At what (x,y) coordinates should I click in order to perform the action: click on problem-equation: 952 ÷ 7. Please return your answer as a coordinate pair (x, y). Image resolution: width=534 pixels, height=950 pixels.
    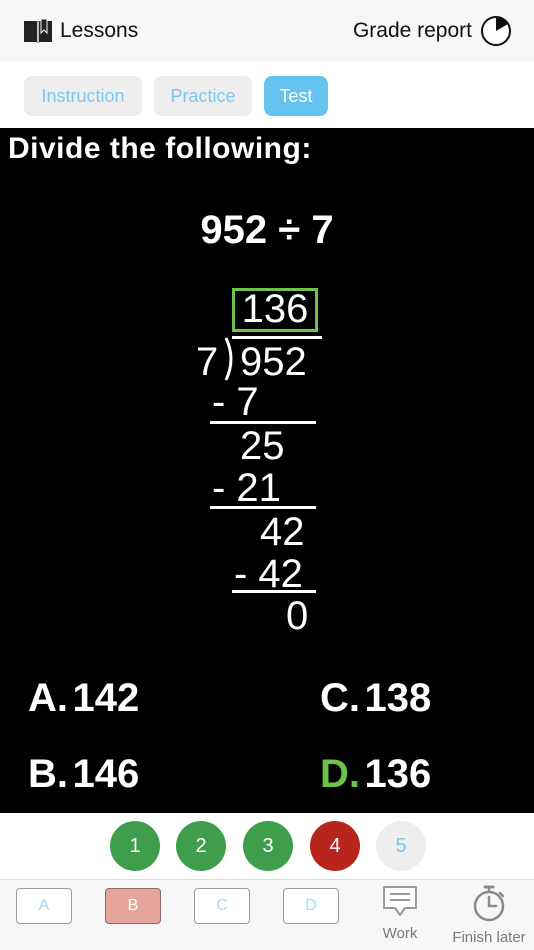
    Looking at the image, I should click on (267, 230).